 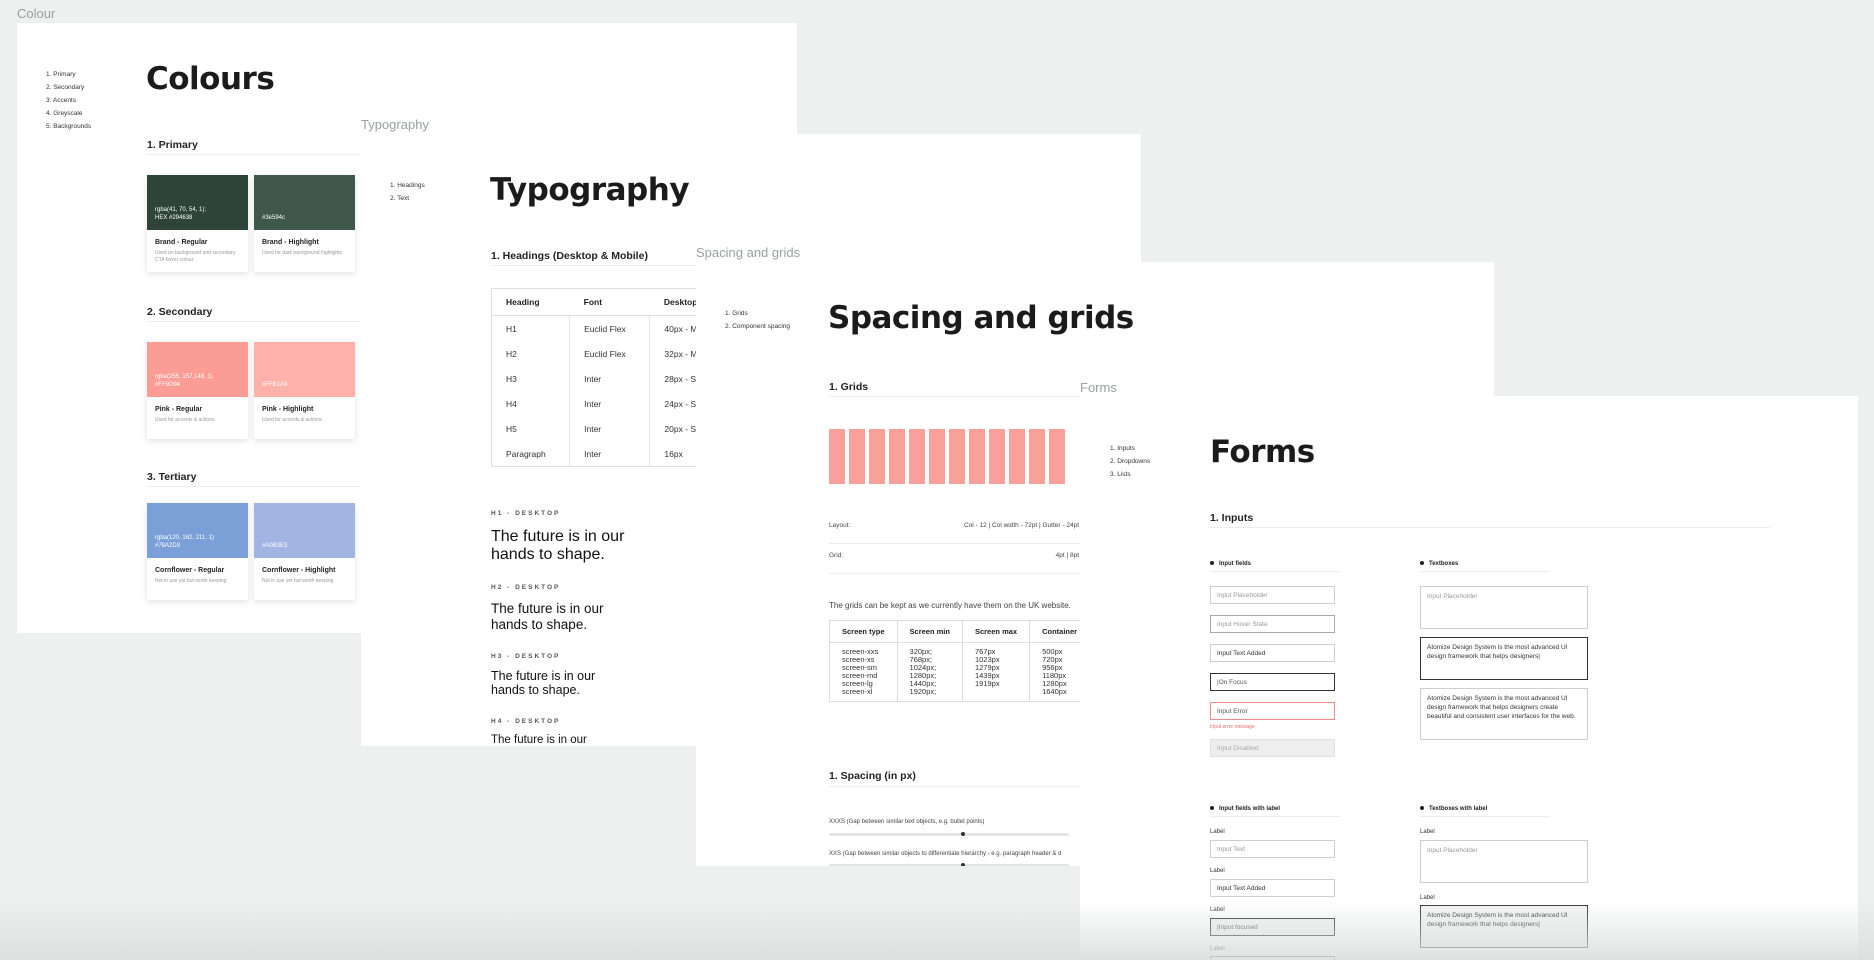 I want to click on colour-nav-accents: 3. Accents, so click(x=68, y=100).